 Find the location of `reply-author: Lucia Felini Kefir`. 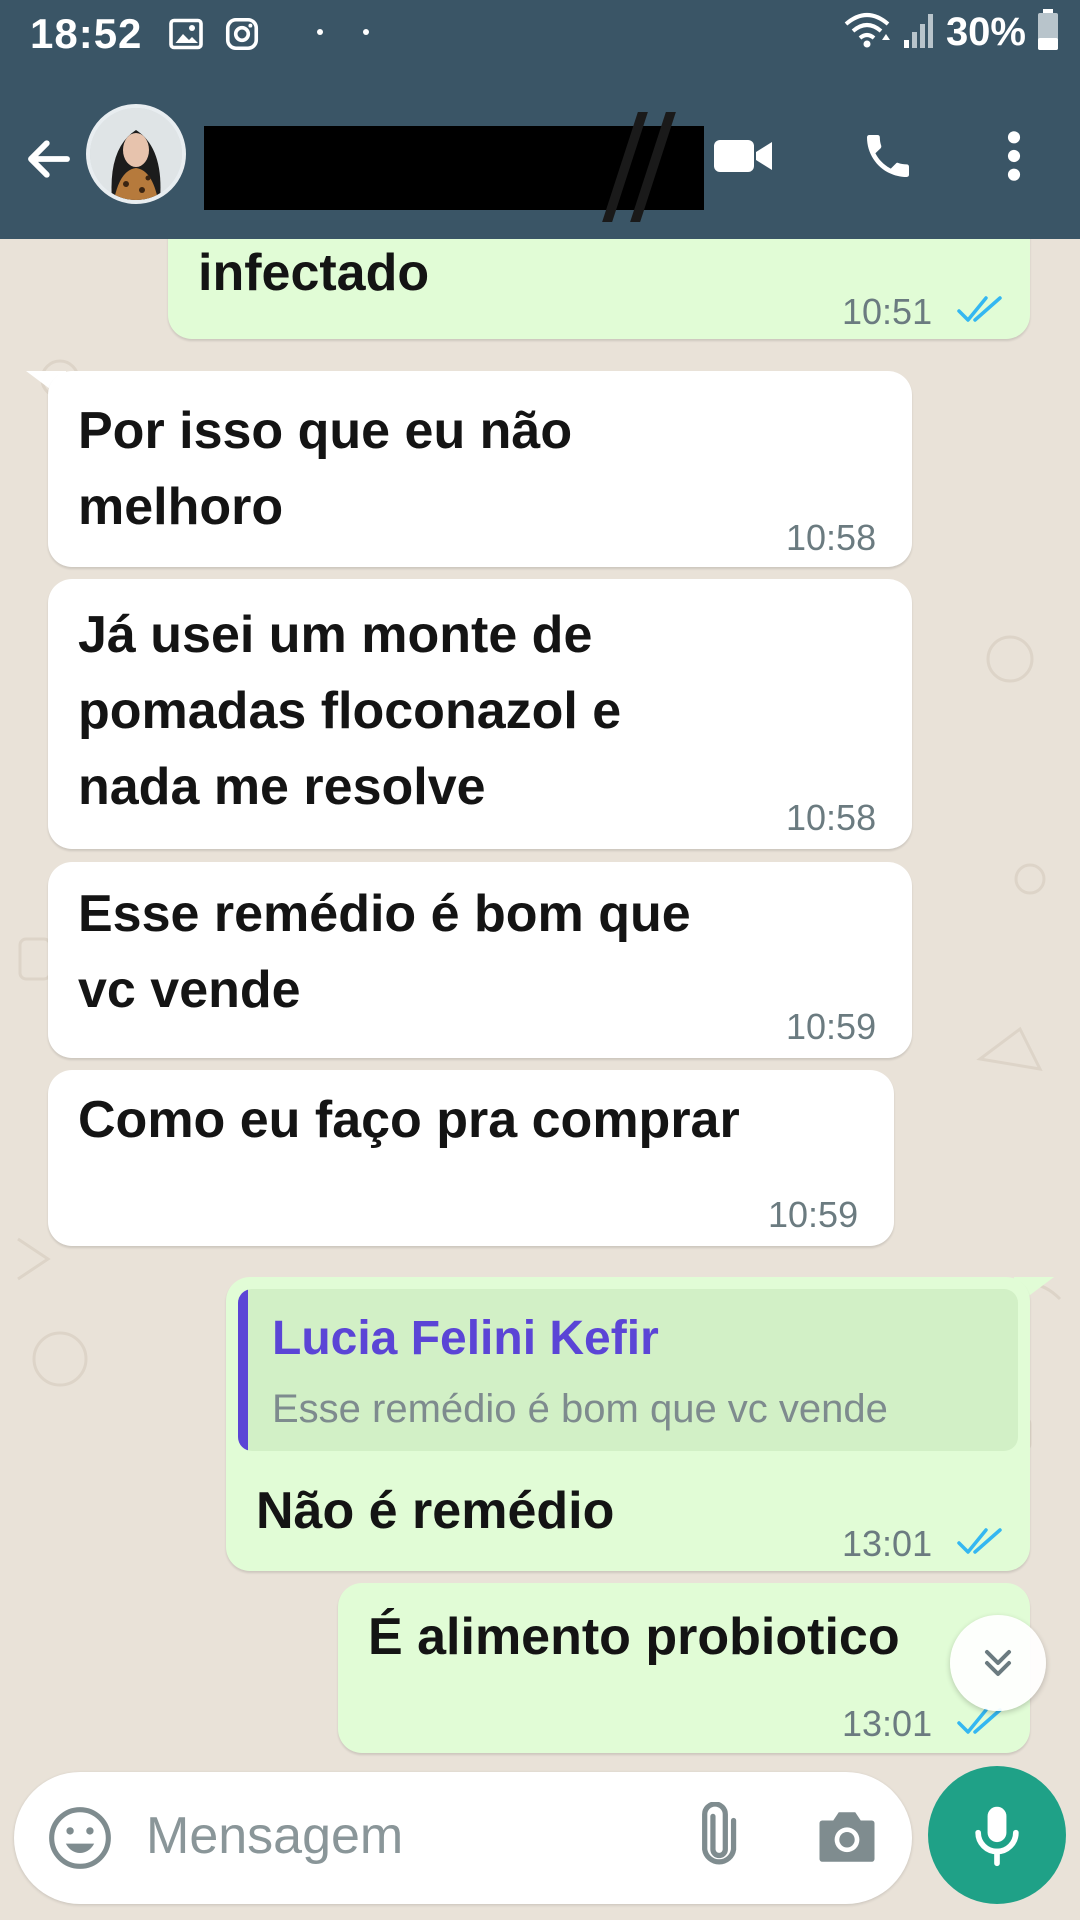

reply-author: Lucia Felini Kefir is located at coordinates (465, 1338).